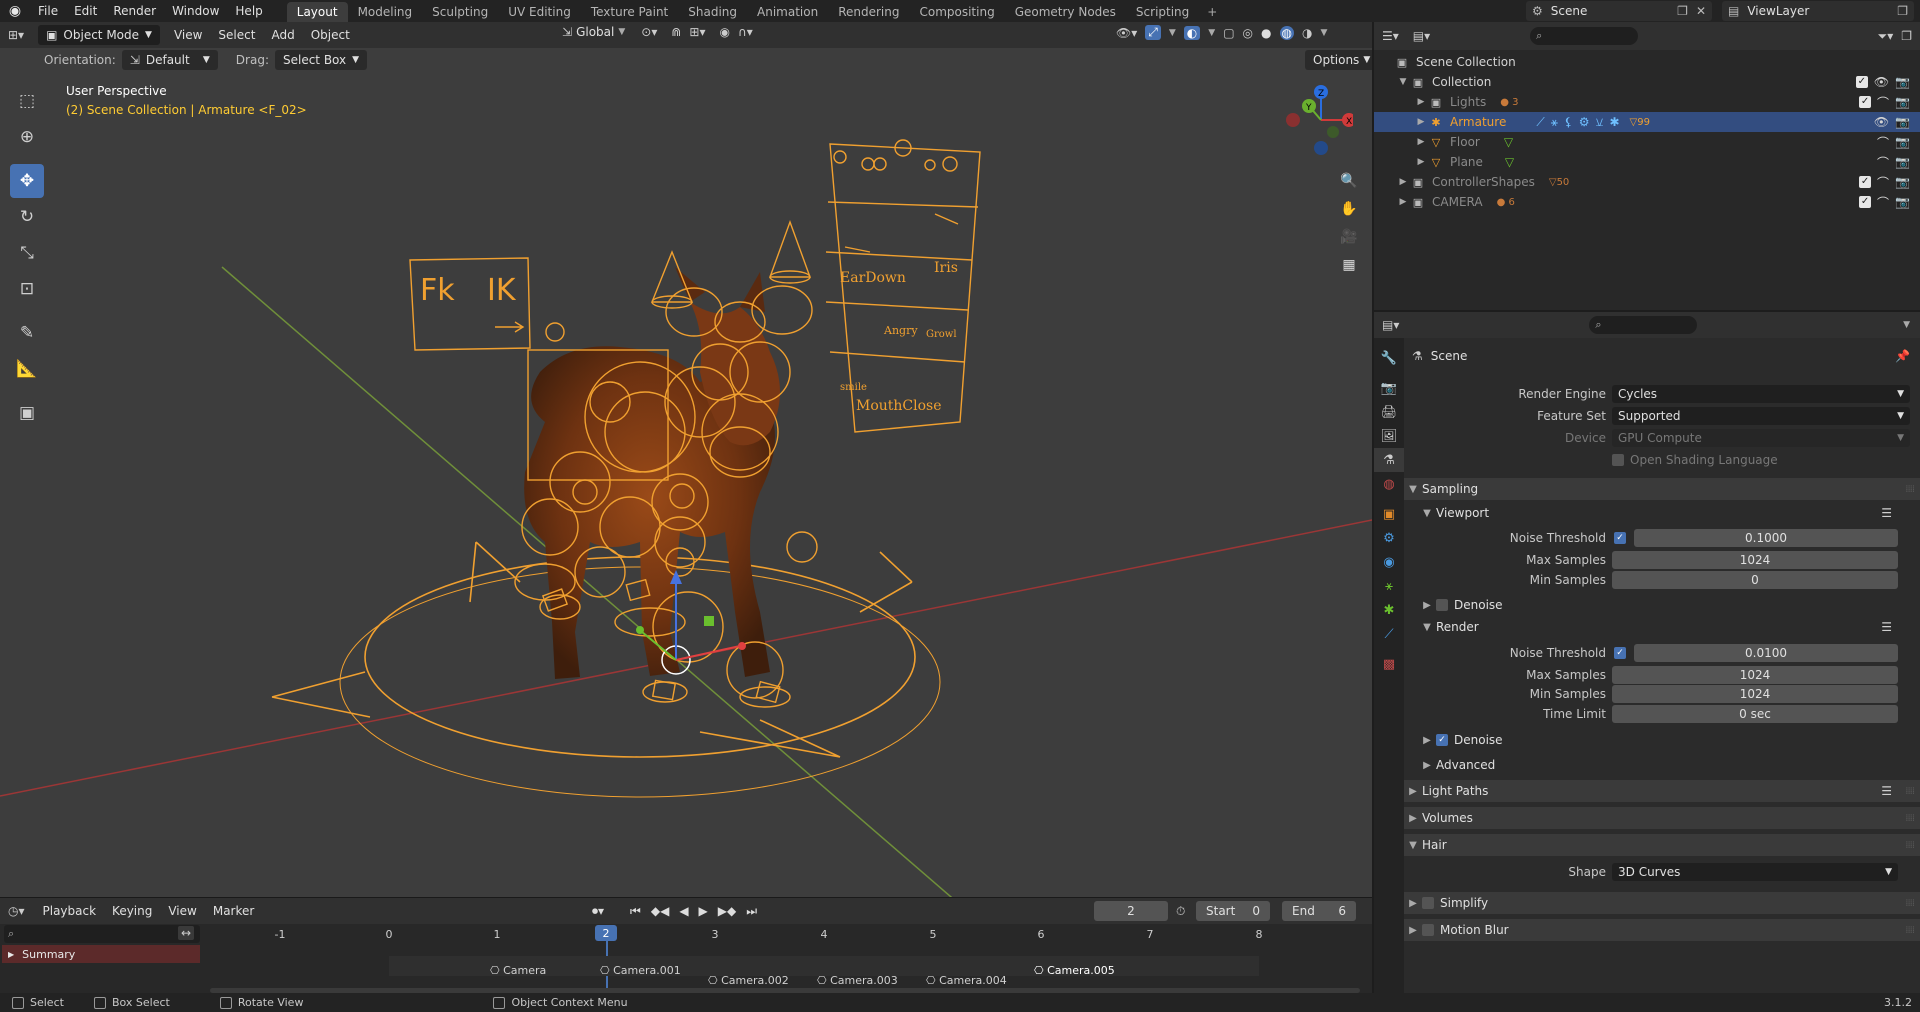  I want to click on play-reverse-icon: ◀, so click(683, 911).